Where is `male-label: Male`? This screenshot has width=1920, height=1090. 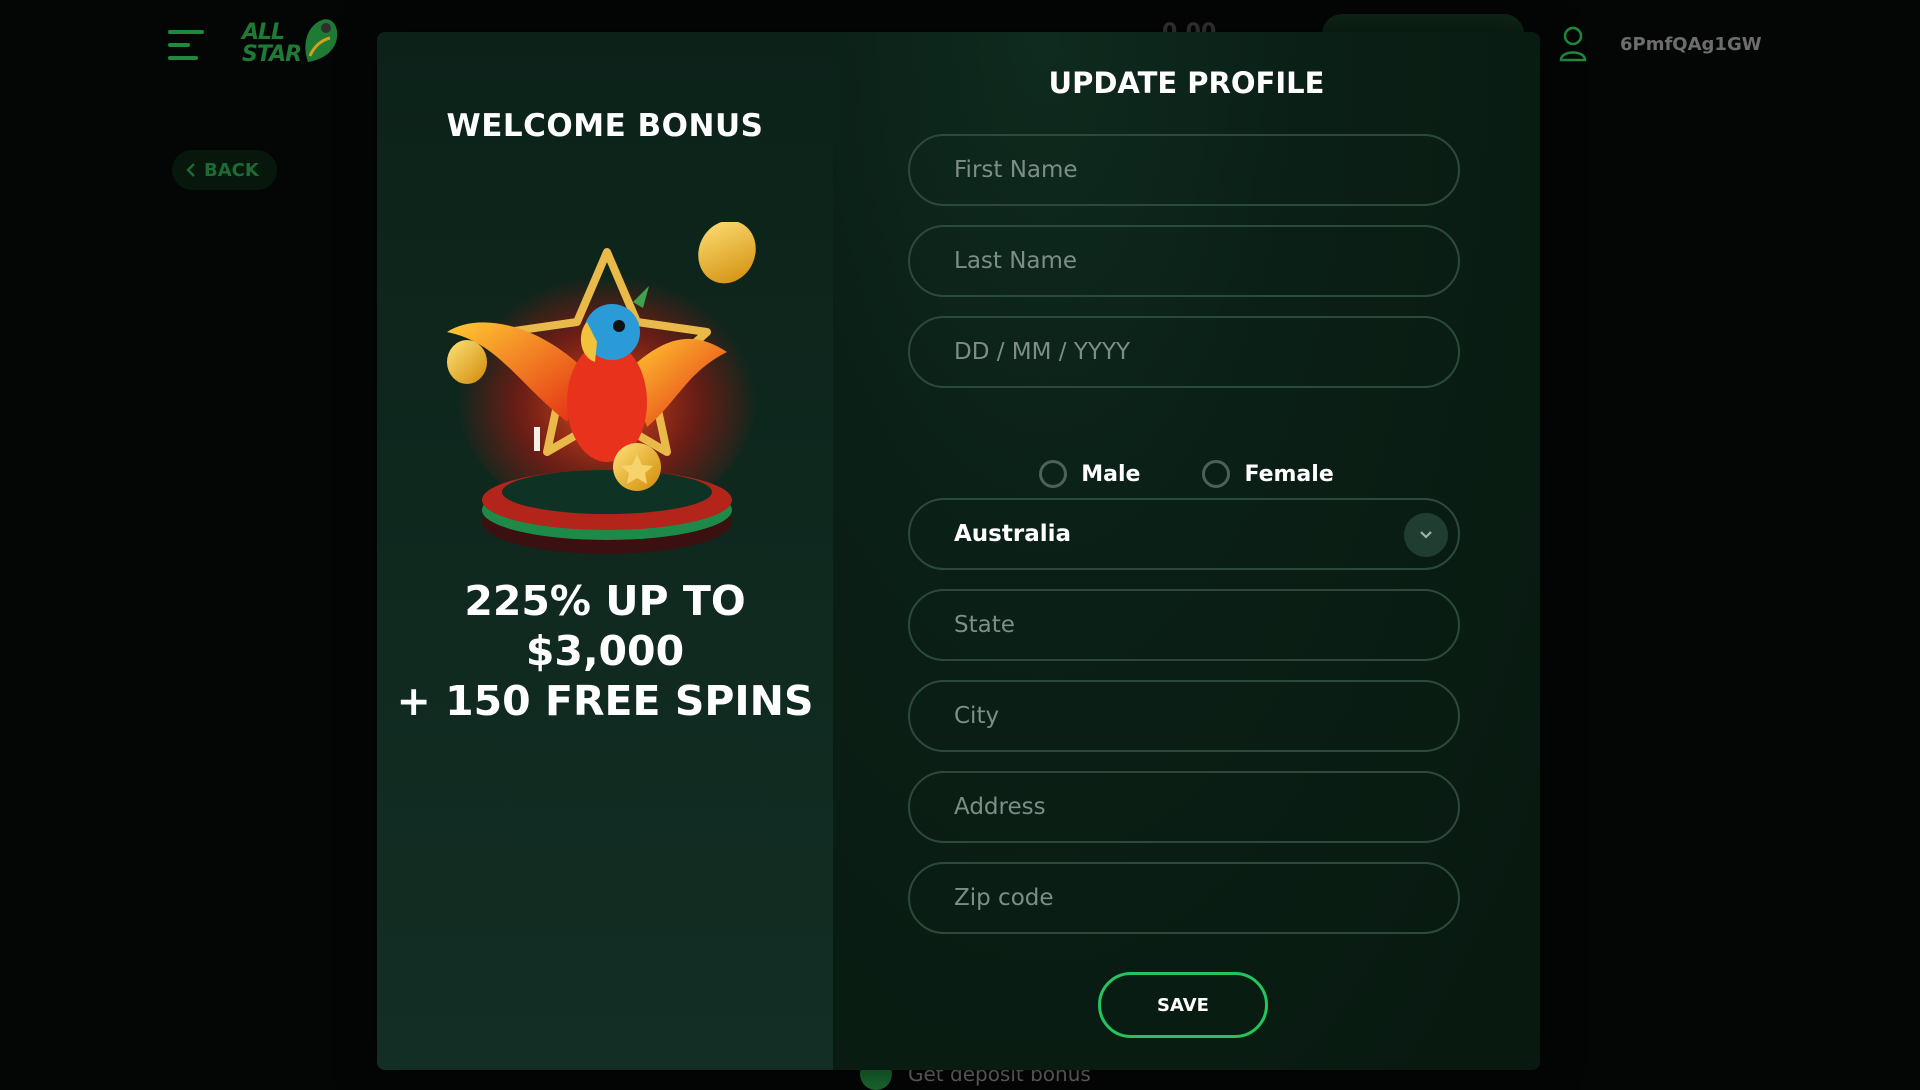 male-label: Male is located at coordinates (1111, 474).